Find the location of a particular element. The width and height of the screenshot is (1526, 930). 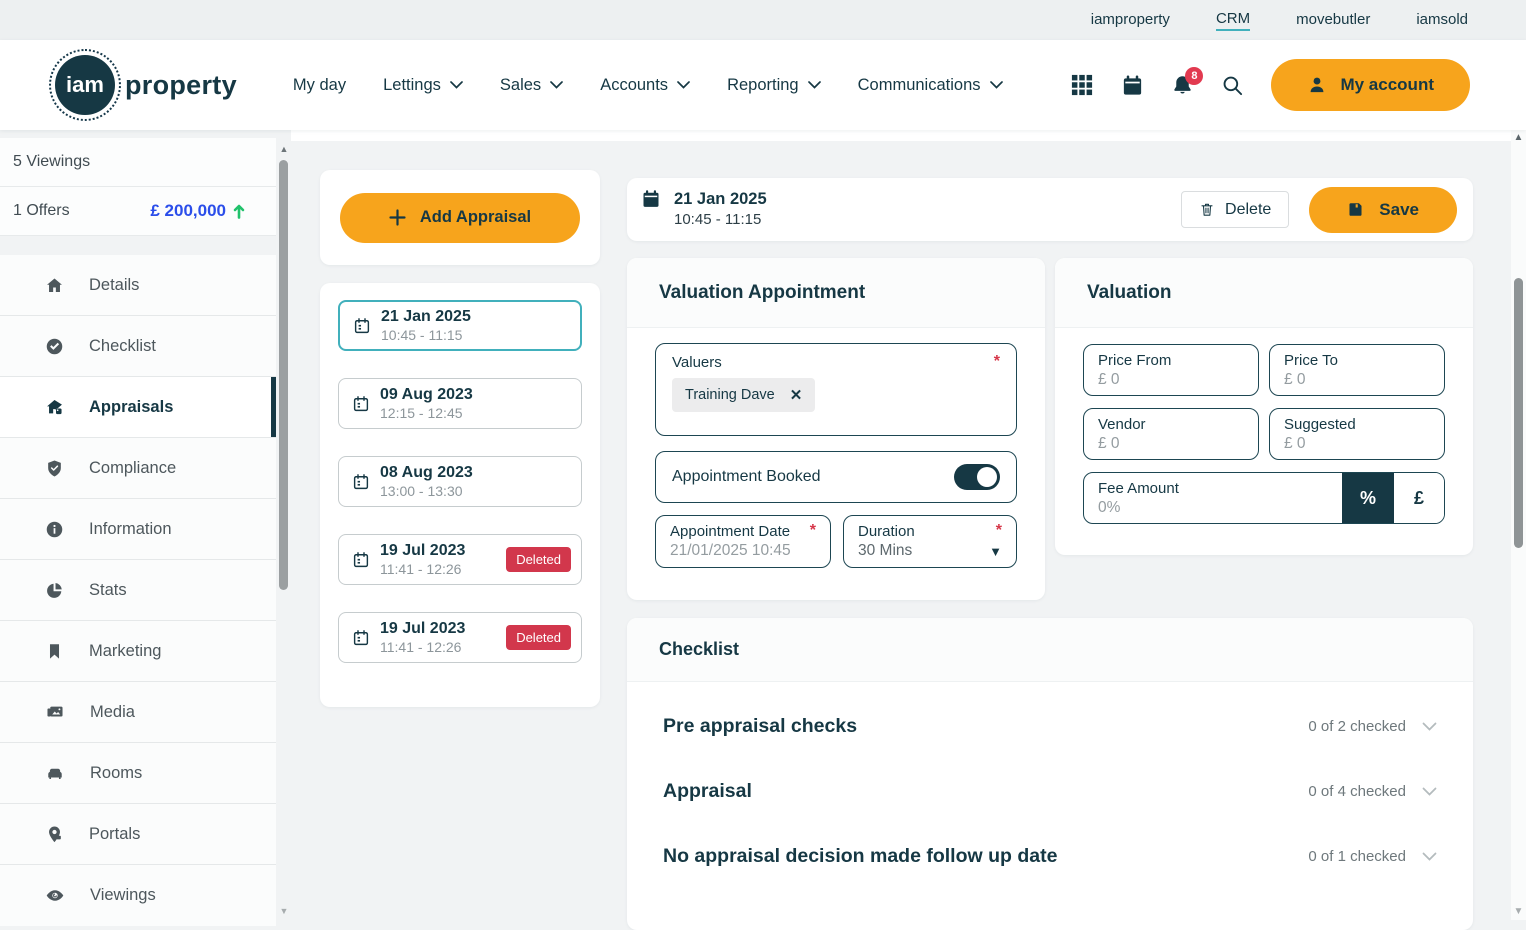

media-photos-icon is located at coordinates (55, 711).